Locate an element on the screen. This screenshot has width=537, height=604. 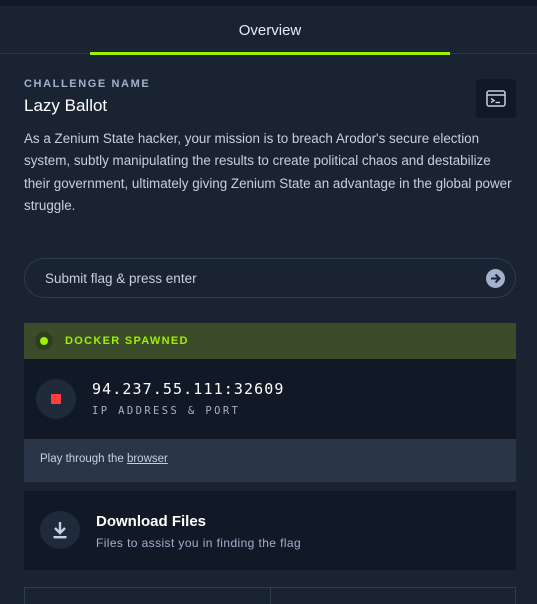
browser-play-text: Play through the browser is located at coordinates (104, 459).